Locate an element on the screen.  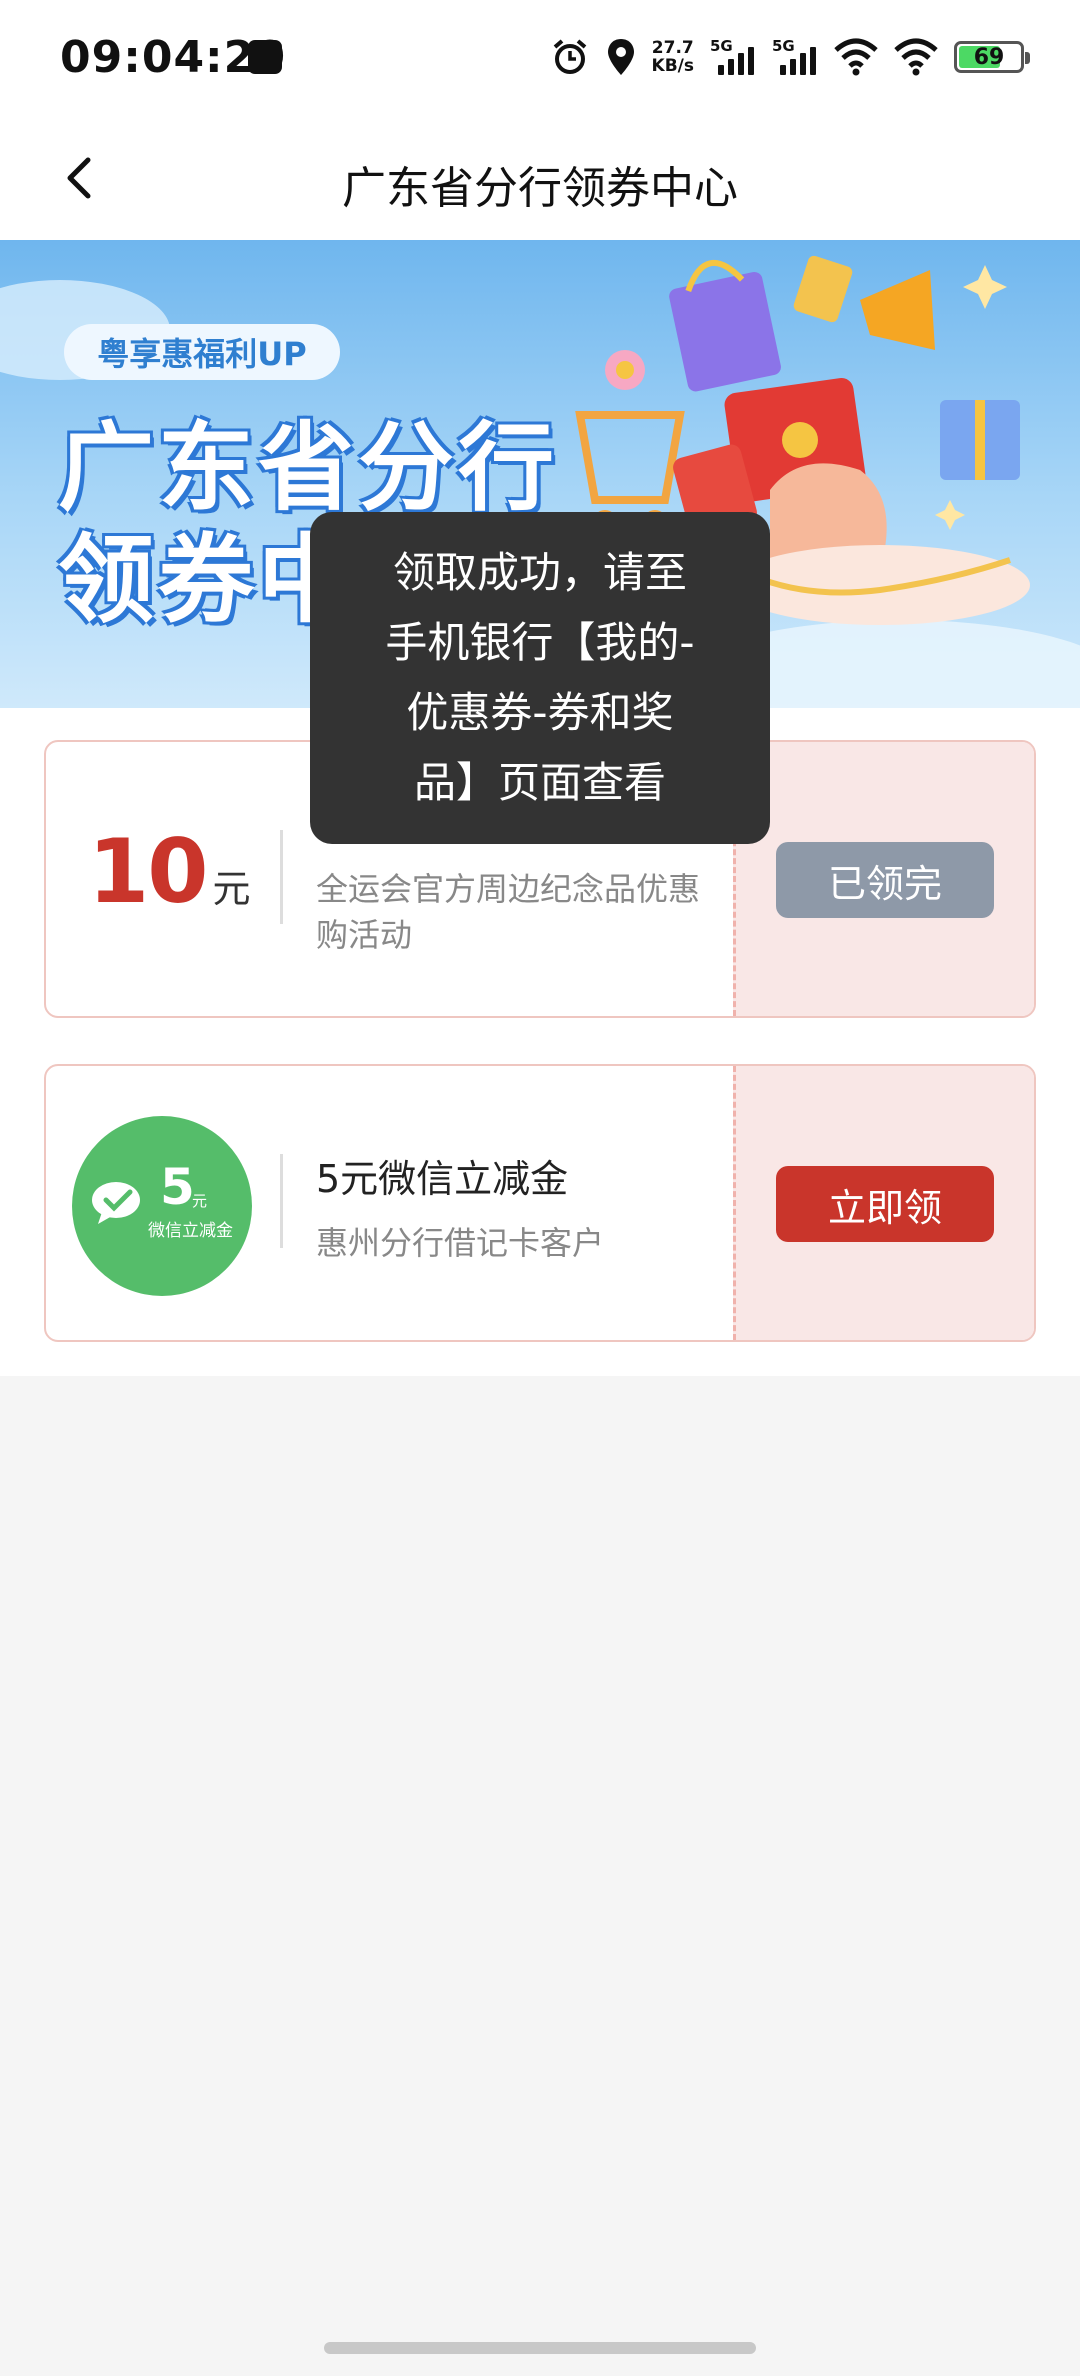
toast-line: 领取成功，请至 is located at coordinates (539, 572).